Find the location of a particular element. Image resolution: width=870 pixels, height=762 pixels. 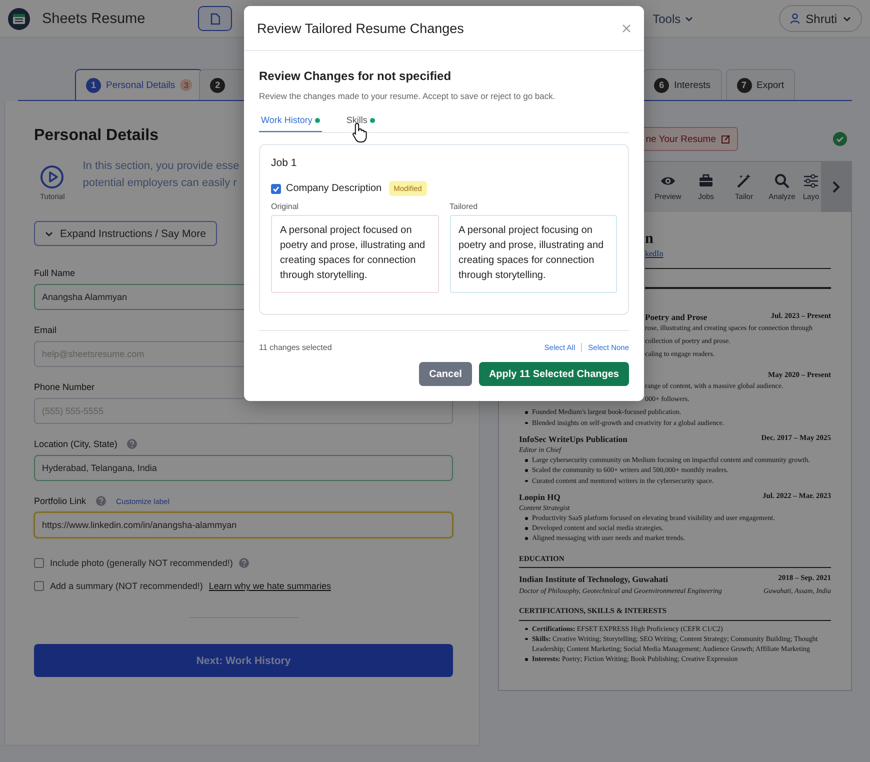

text-field: Hyderabad, Telangana, India is located at coordinates (243, 468).